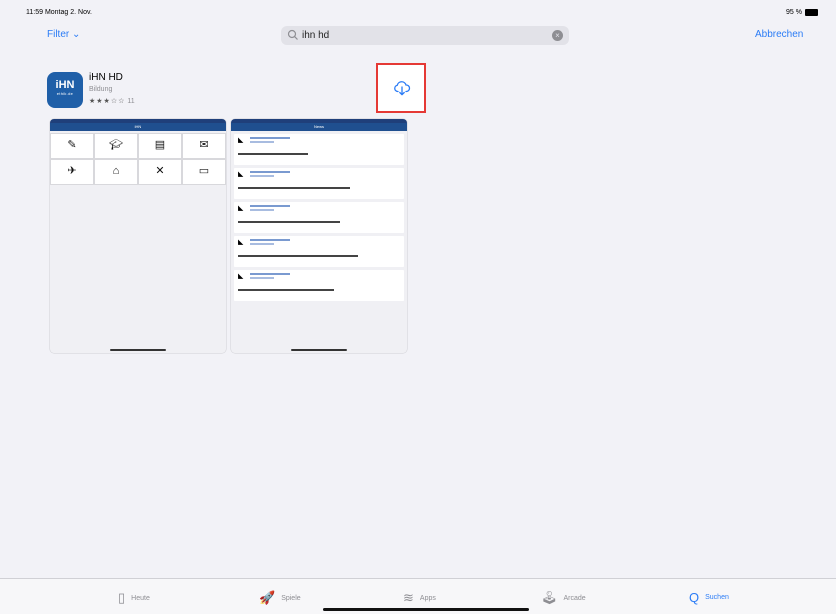 This screenshot has width=836, height=614. I want to click on app-rating: ★★★☆☆ 11, so click(112, 101).